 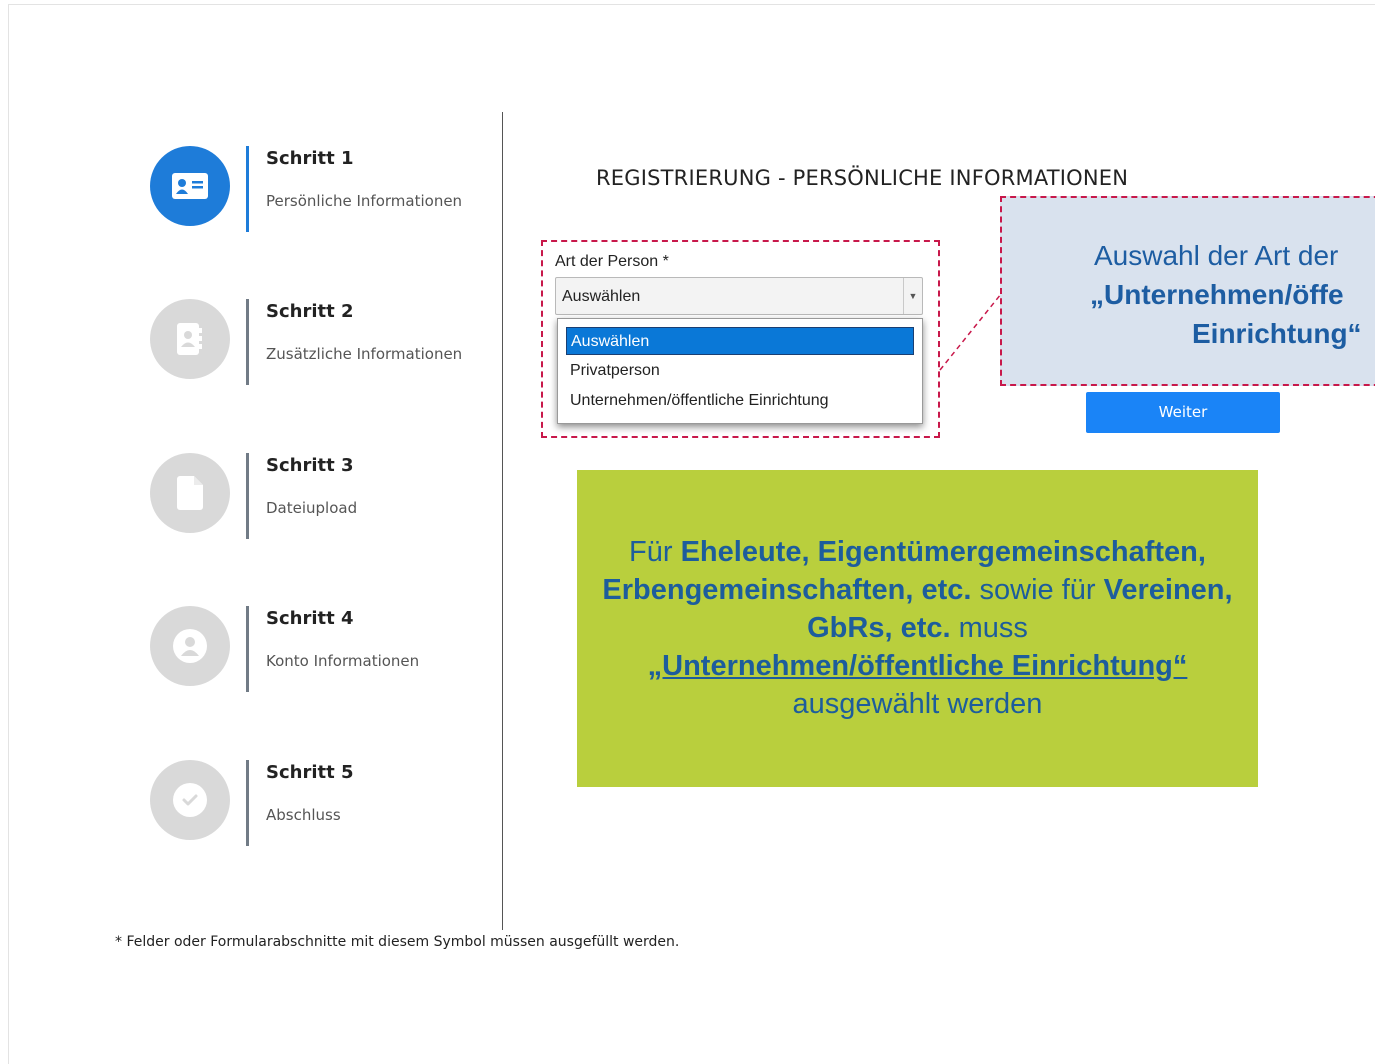 I want to click on step-3-indicator, so click(x=247, y=496).